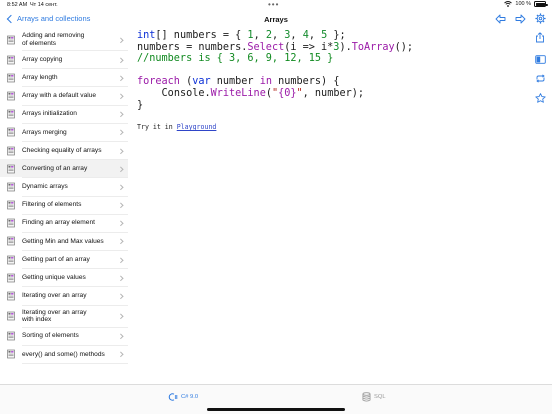 This screenshot has width=552, height=414. I want to click on list-item: Array with a default value, so click(67, 96).